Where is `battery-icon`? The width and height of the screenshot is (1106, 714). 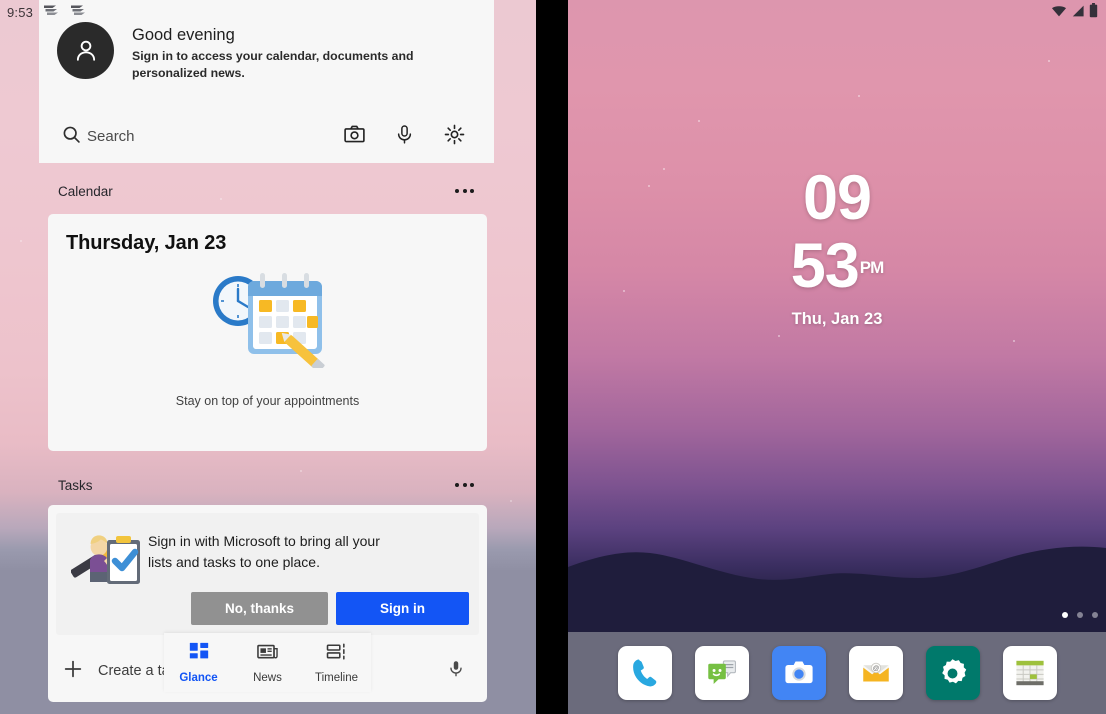
battery-icon is located at coordinates (1093, 13).